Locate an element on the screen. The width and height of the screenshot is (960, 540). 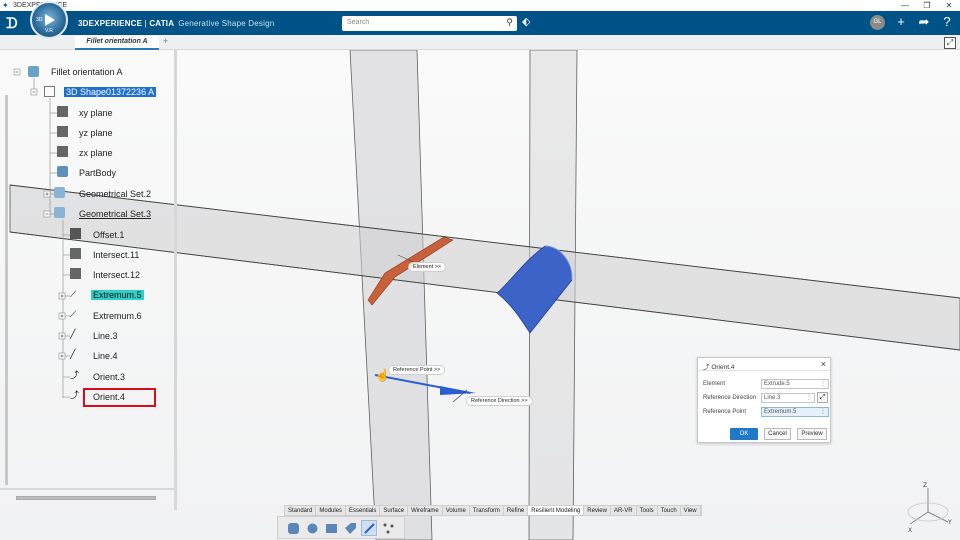
ribbon-tab-ar-vr: AR-VR is located at coordinates (624, 510).